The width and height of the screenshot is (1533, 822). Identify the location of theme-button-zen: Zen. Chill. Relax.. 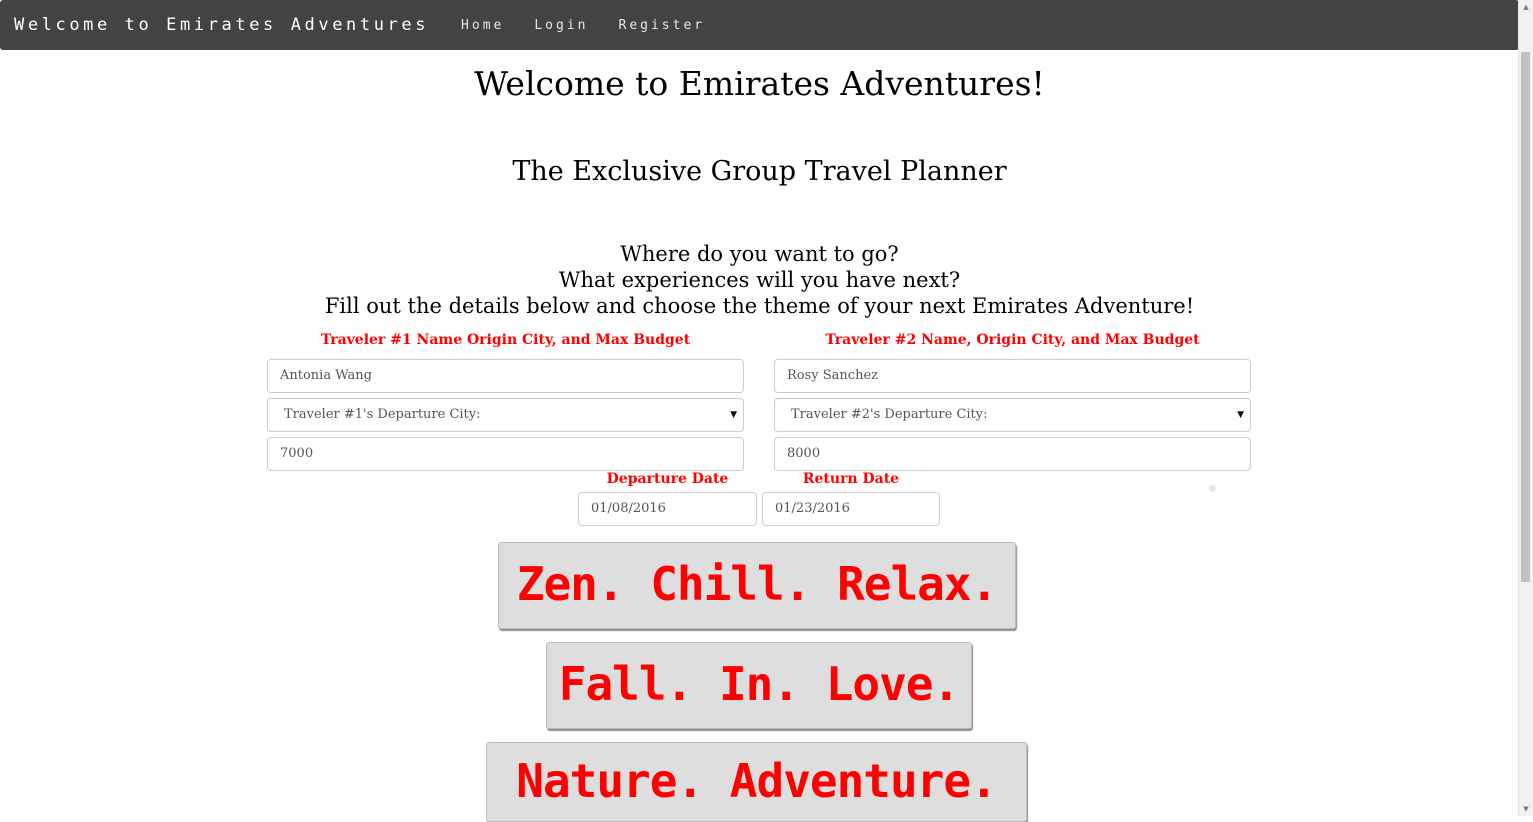
(757, 585).